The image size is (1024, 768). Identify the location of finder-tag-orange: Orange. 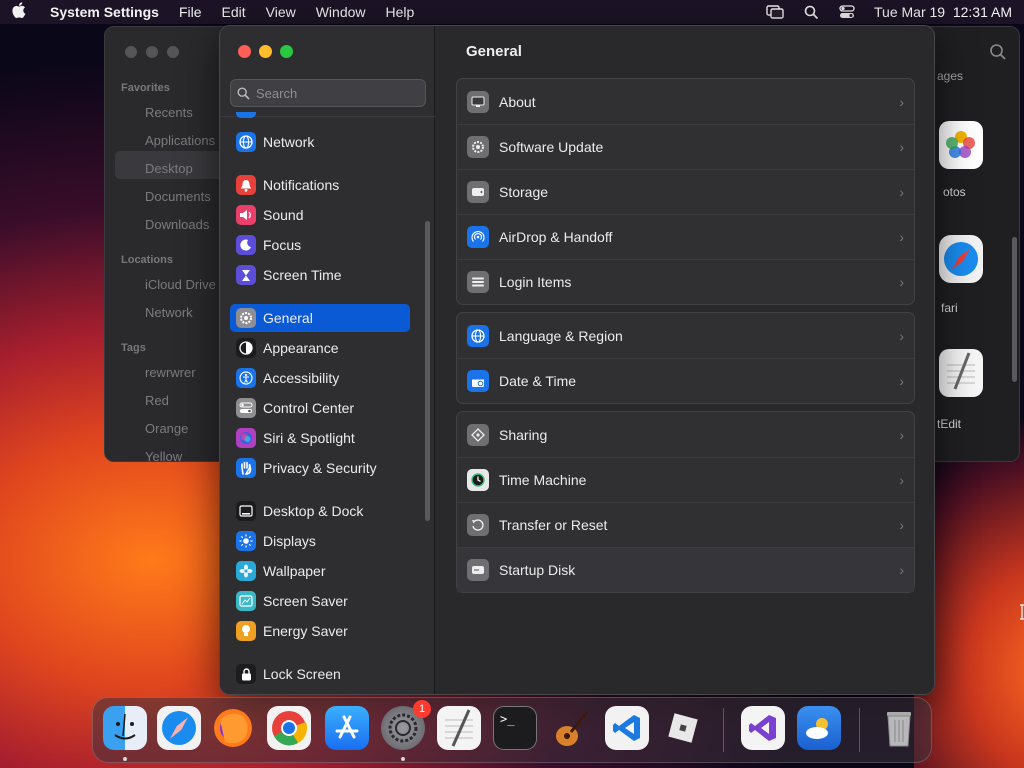
(166, 428).